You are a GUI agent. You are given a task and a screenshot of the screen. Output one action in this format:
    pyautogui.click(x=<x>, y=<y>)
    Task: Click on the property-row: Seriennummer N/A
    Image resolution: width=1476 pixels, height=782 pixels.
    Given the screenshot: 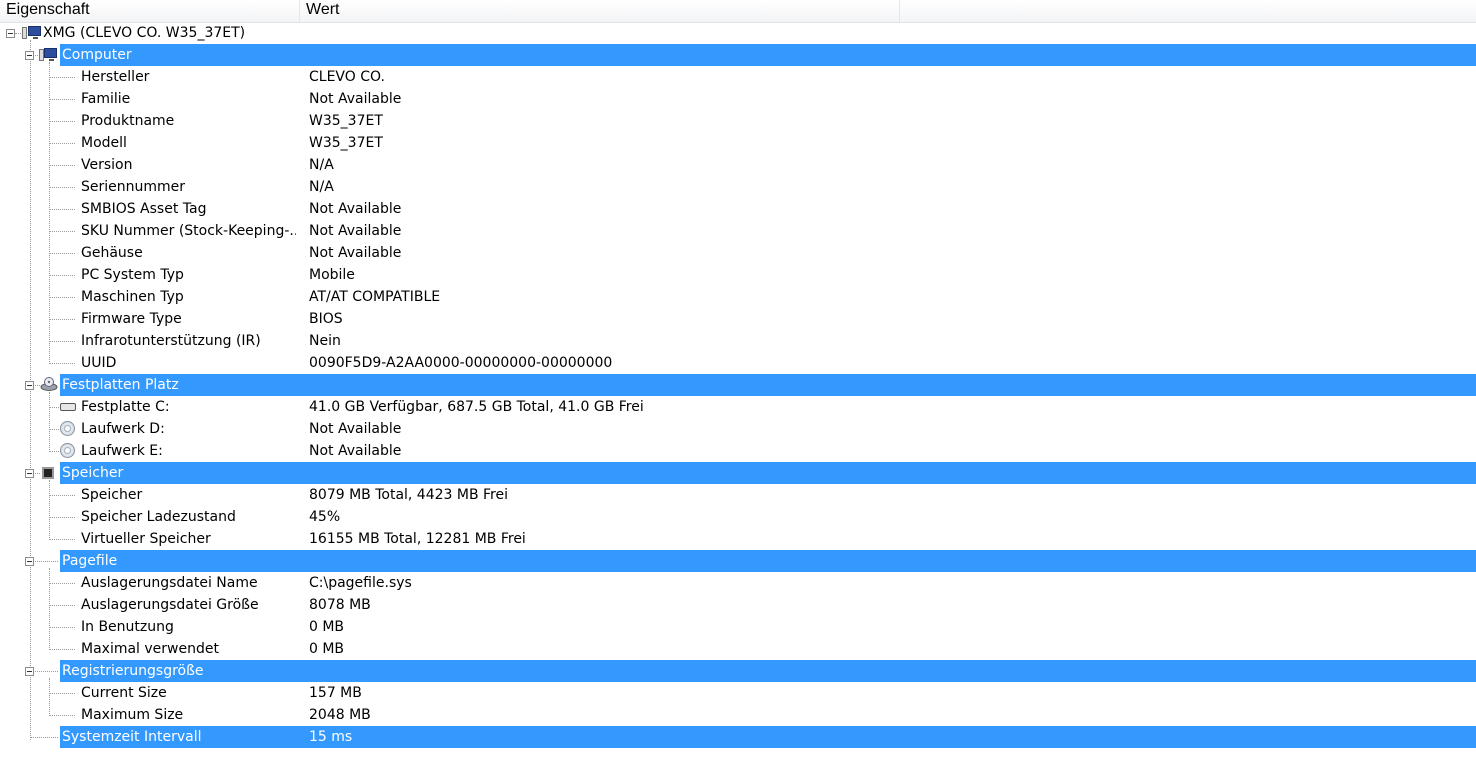 What is the action you would take?
    pyautogui.click(x=738, y=187)
    